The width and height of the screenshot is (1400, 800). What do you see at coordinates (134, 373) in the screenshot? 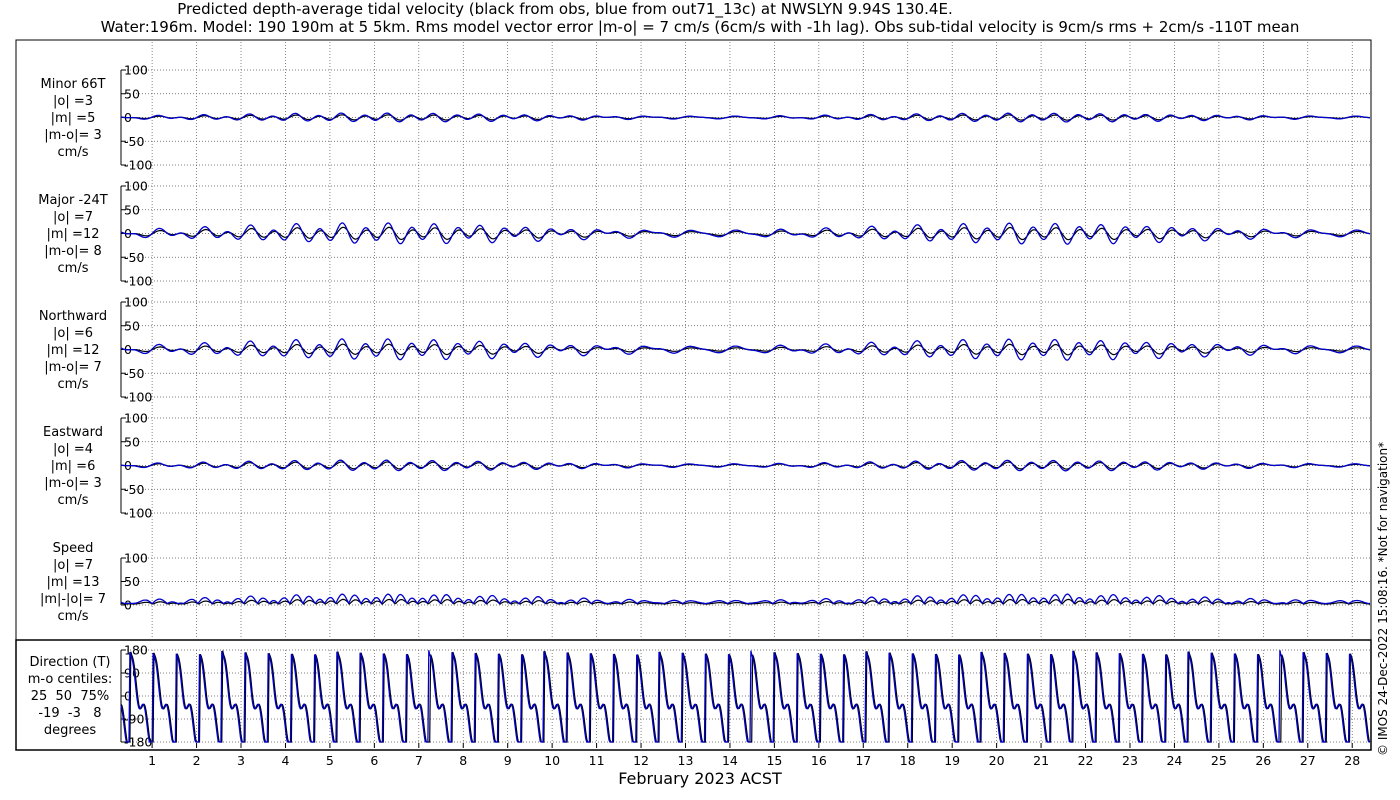
I see `y-tick-label-north-3: -50` at bounding box center [134, 373].